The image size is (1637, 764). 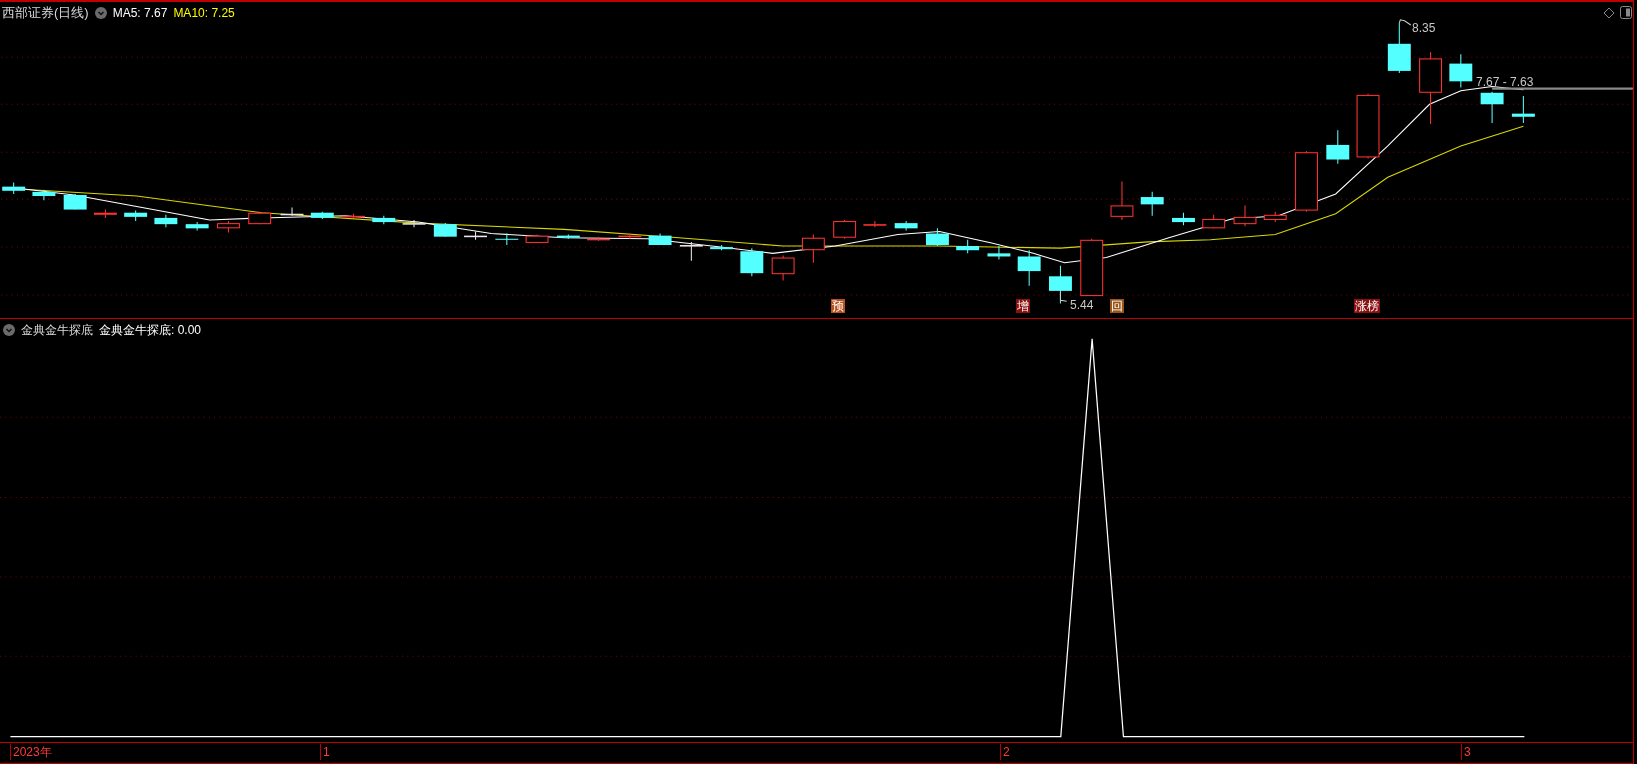 What do you see at coordinates (1082, 305) in the screenshot?
I see `low-price-label: 5.44` at bounding box center [1082, 305].